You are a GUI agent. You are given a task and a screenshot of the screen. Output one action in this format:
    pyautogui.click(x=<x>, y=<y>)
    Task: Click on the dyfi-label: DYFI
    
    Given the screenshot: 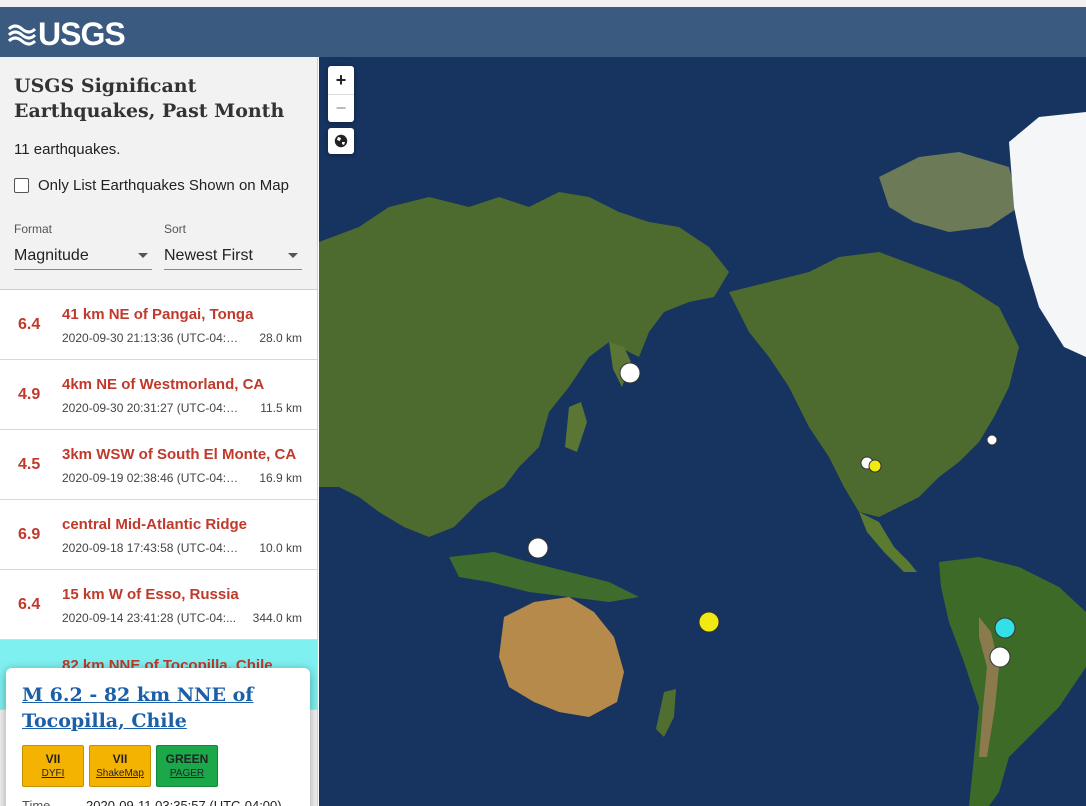 What is the action you would take?
    pyautogui.click(x=53, y=773)
    